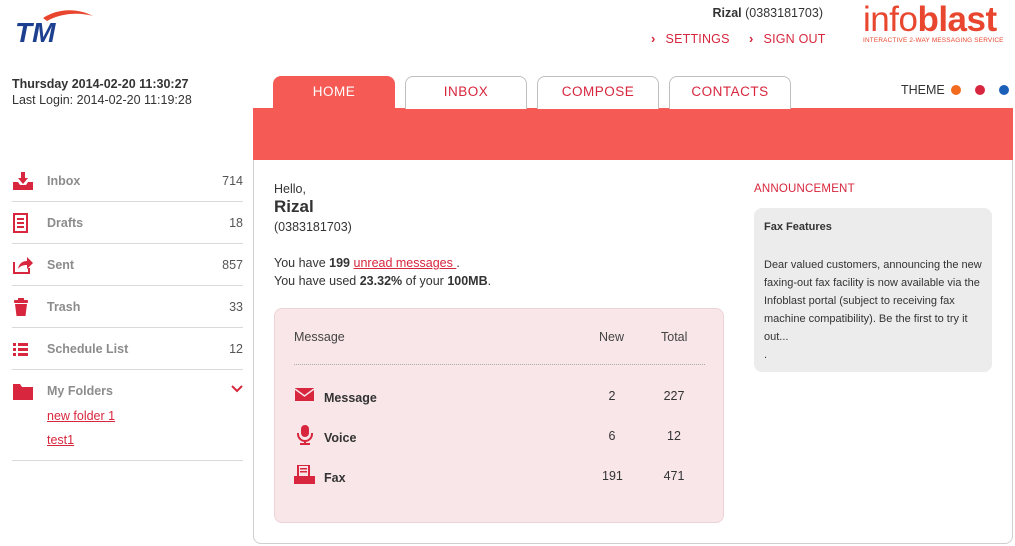 This screenshot has width=1015, height=546. Describe the element at coordinates (340, 438) in the screenshot. I see `row-name: Voice` at that location.